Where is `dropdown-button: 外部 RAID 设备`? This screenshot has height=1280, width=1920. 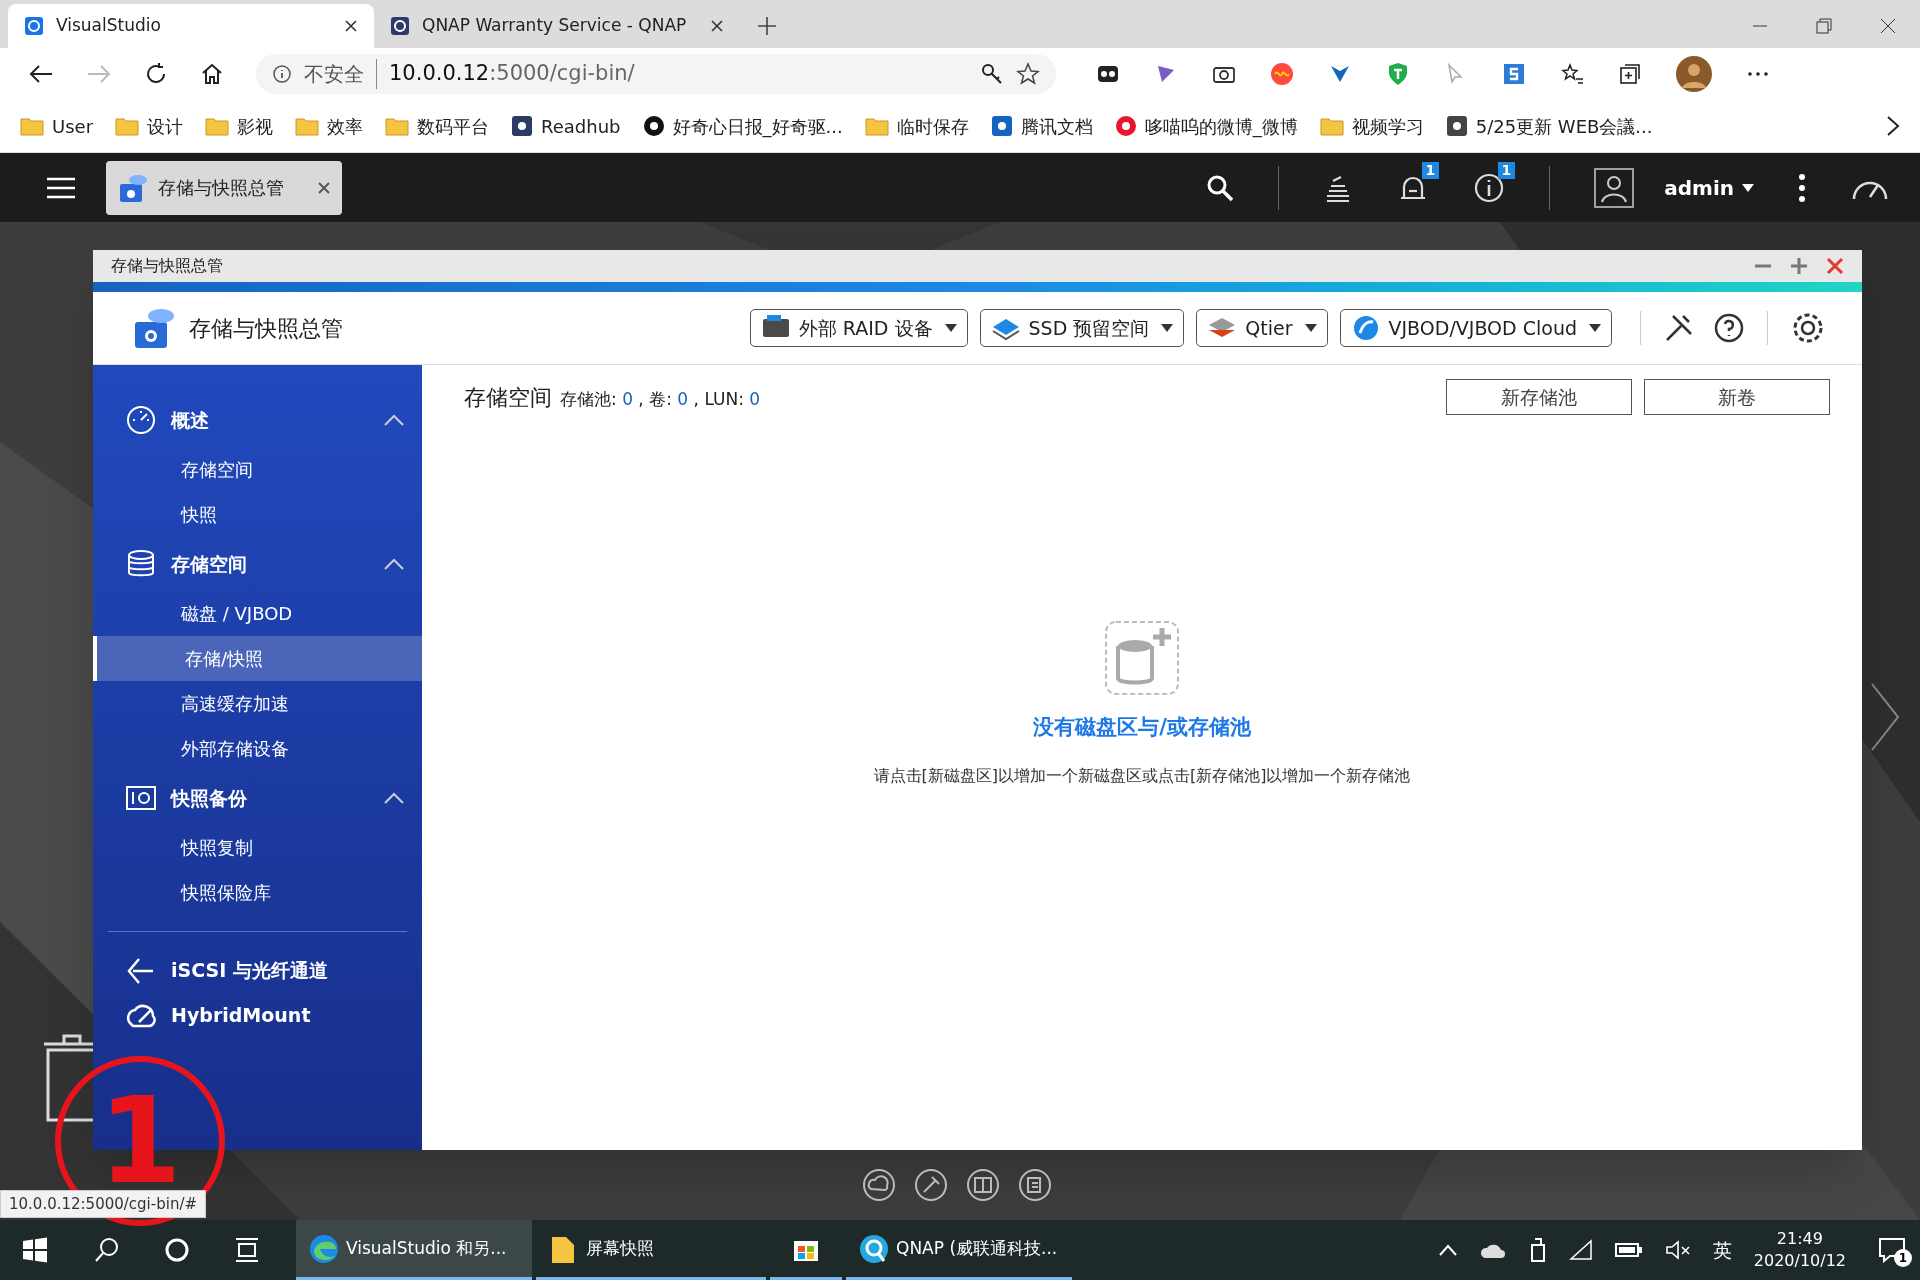 dropdown-button: 外部 RAID 设备 is located at coordinates (858, 328).